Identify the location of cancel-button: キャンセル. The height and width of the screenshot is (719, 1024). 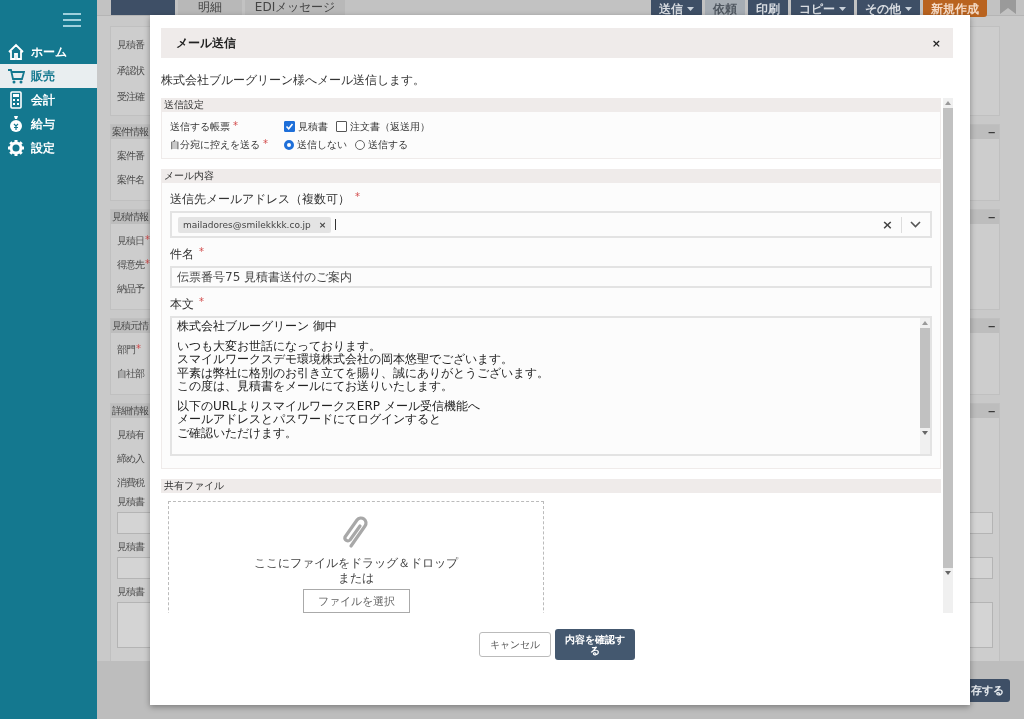
(515, 644).